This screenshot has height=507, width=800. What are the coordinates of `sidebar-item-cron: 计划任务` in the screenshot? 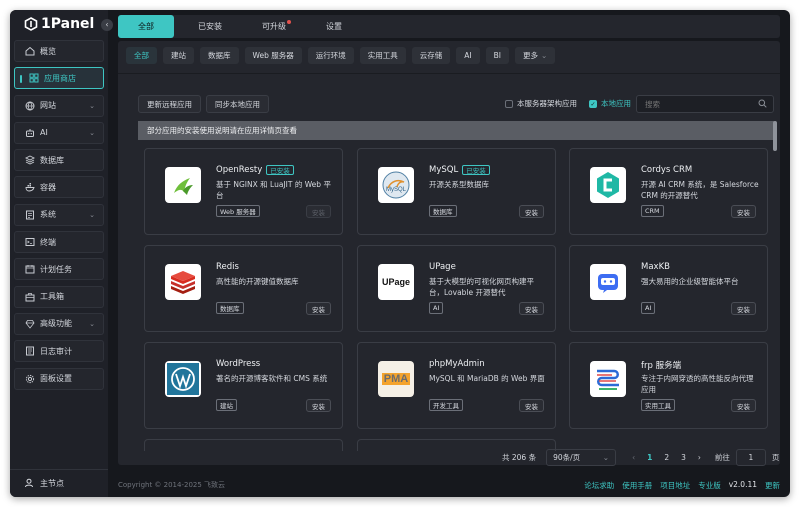 It's located at (59, 269).